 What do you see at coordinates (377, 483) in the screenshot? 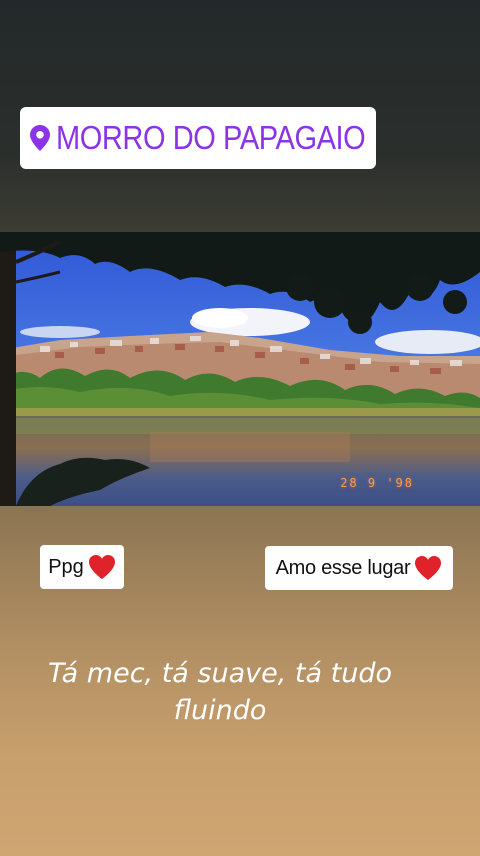
I see `date-stamp: 28 9 '98` at bounding box center [377, 483].